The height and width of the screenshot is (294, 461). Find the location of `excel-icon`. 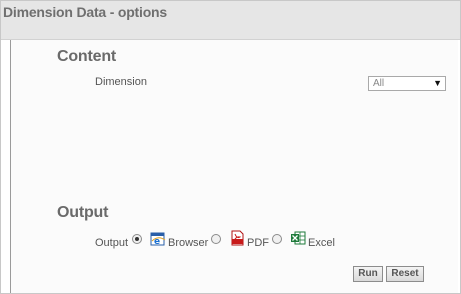

excel-icon is located at coordinates (298, 238).